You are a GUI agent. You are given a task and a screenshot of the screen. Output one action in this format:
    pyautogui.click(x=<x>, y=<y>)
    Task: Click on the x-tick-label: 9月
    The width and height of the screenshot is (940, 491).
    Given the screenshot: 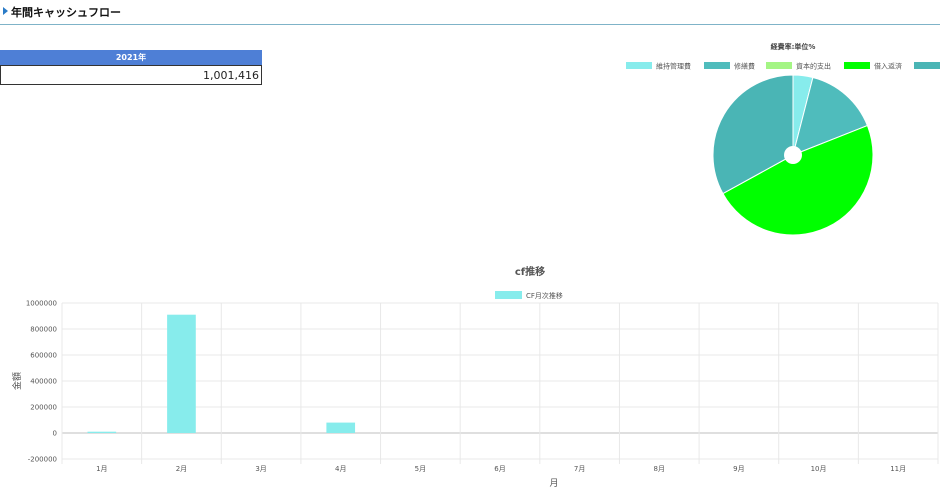 What is the action you would take?
    pyautogui.click(x=738, y=469)
    